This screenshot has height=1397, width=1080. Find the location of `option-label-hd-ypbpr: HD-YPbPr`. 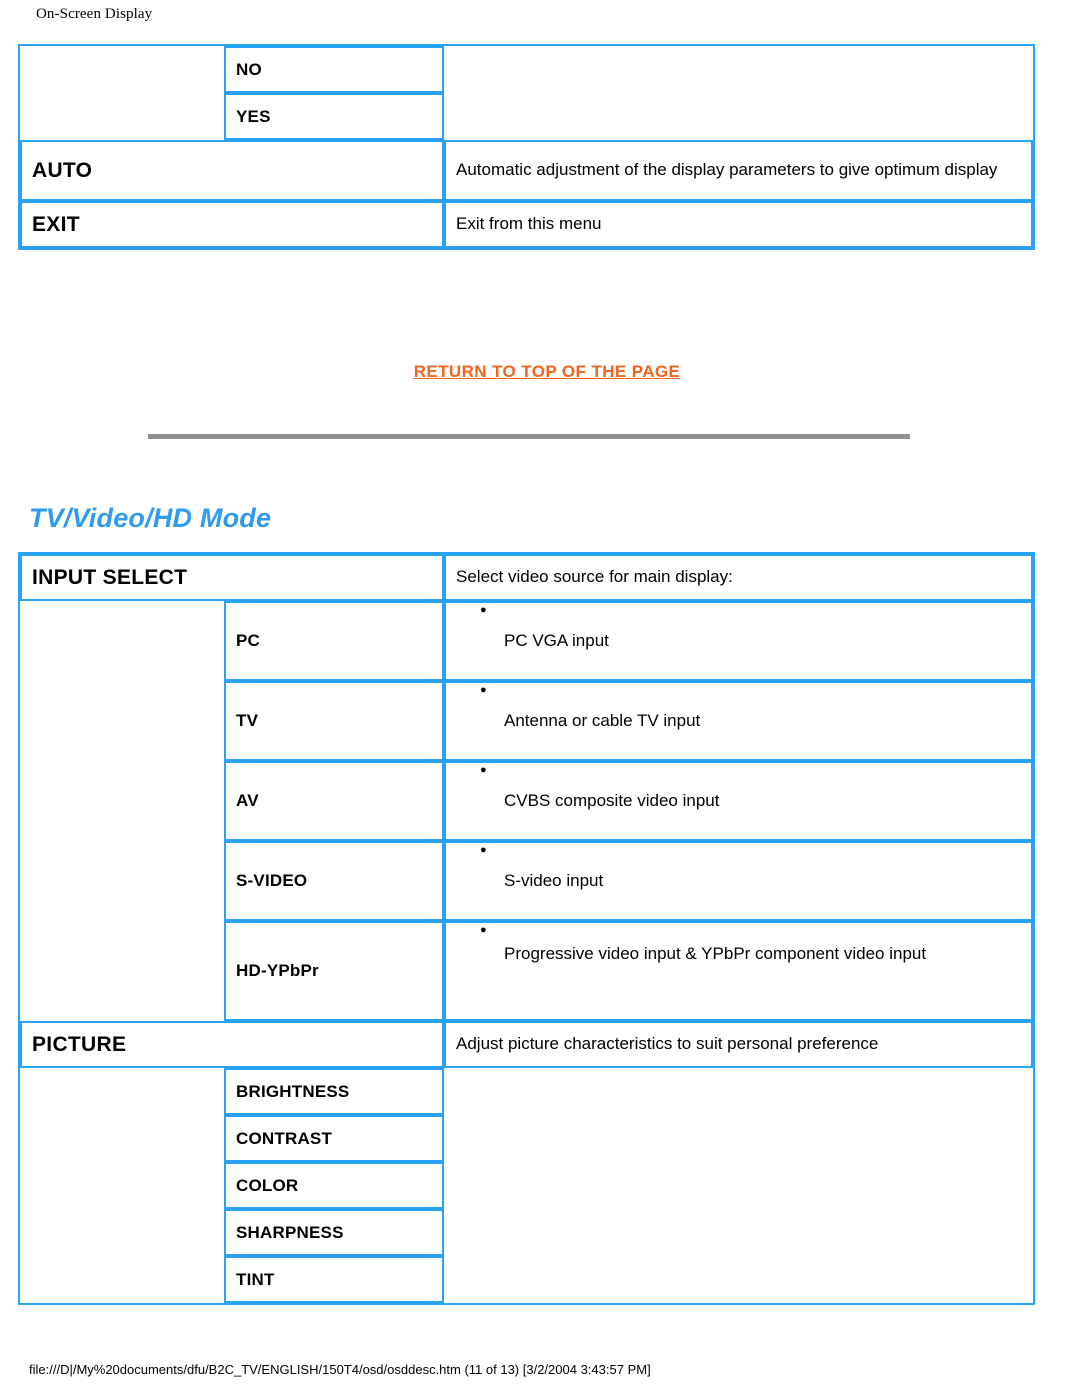

option-label-hd-ypbpr: HD-YPbPr is located at coordinates (334, 971).